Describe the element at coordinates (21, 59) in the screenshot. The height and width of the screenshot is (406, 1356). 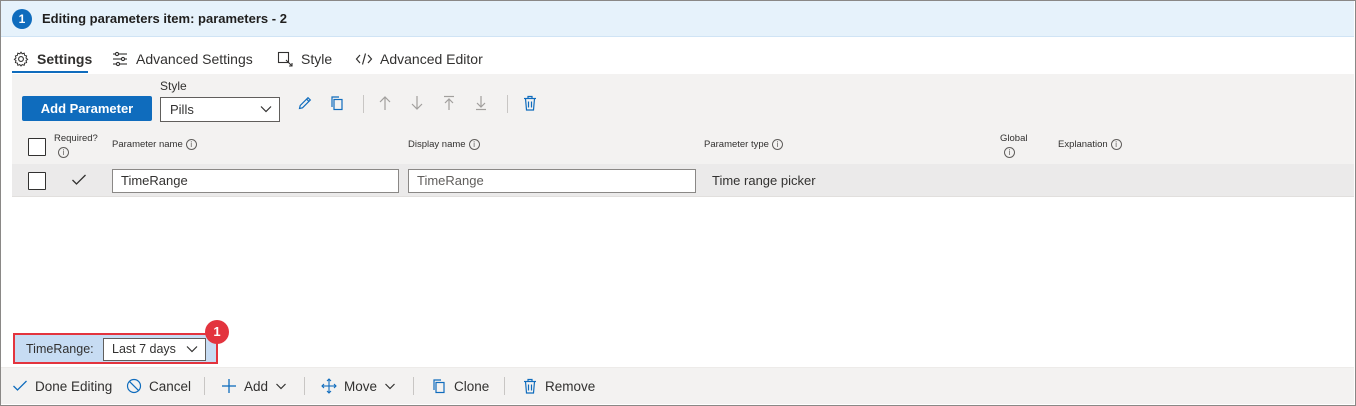
I see `gear-icon` at that location.